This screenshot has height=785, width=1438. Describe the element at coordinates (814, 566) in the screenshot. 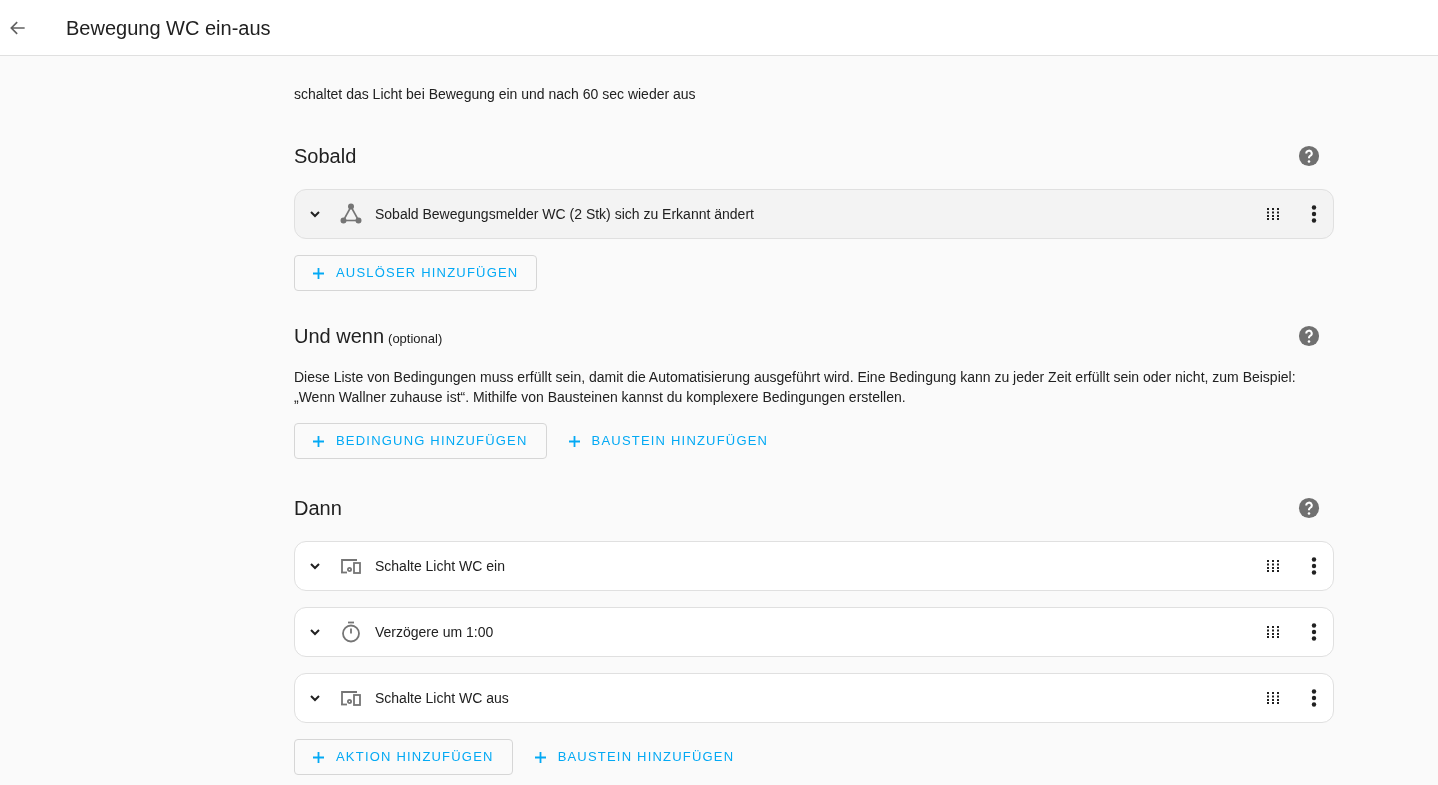

I see `automation-card: Schalte Licht WC ein` at that location.